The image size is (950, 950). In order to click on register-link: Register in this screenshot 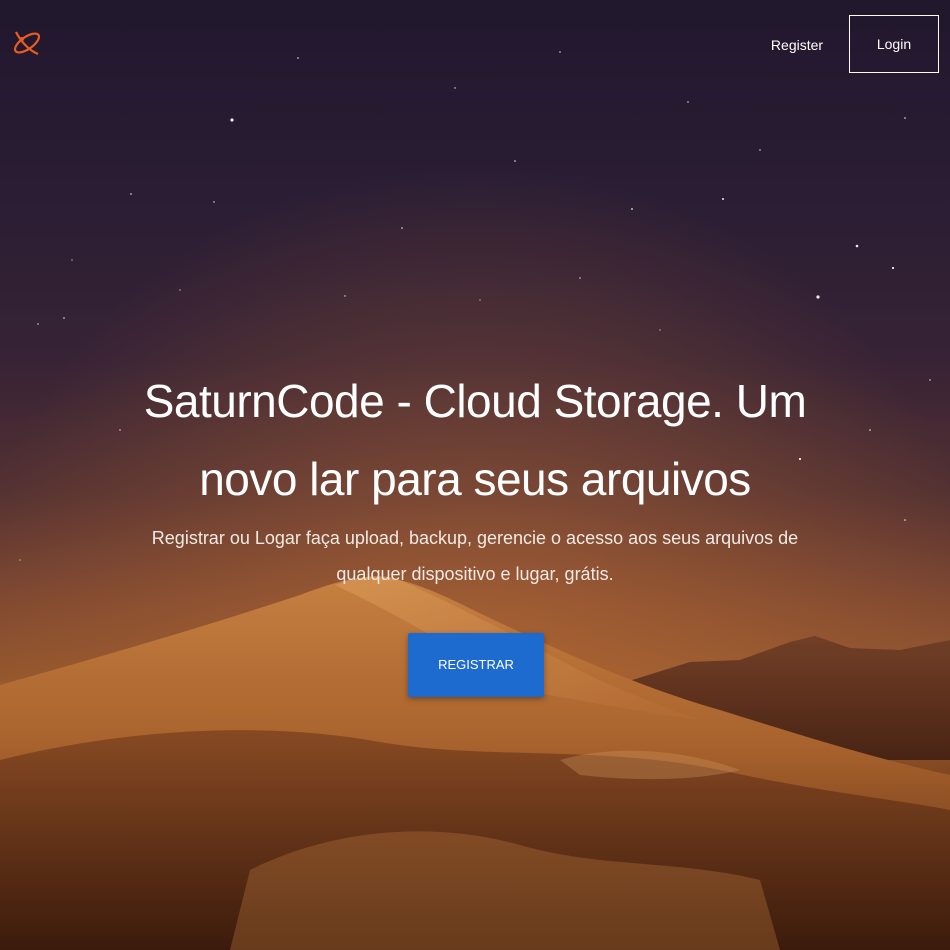, I will do `click(797, 45)`.